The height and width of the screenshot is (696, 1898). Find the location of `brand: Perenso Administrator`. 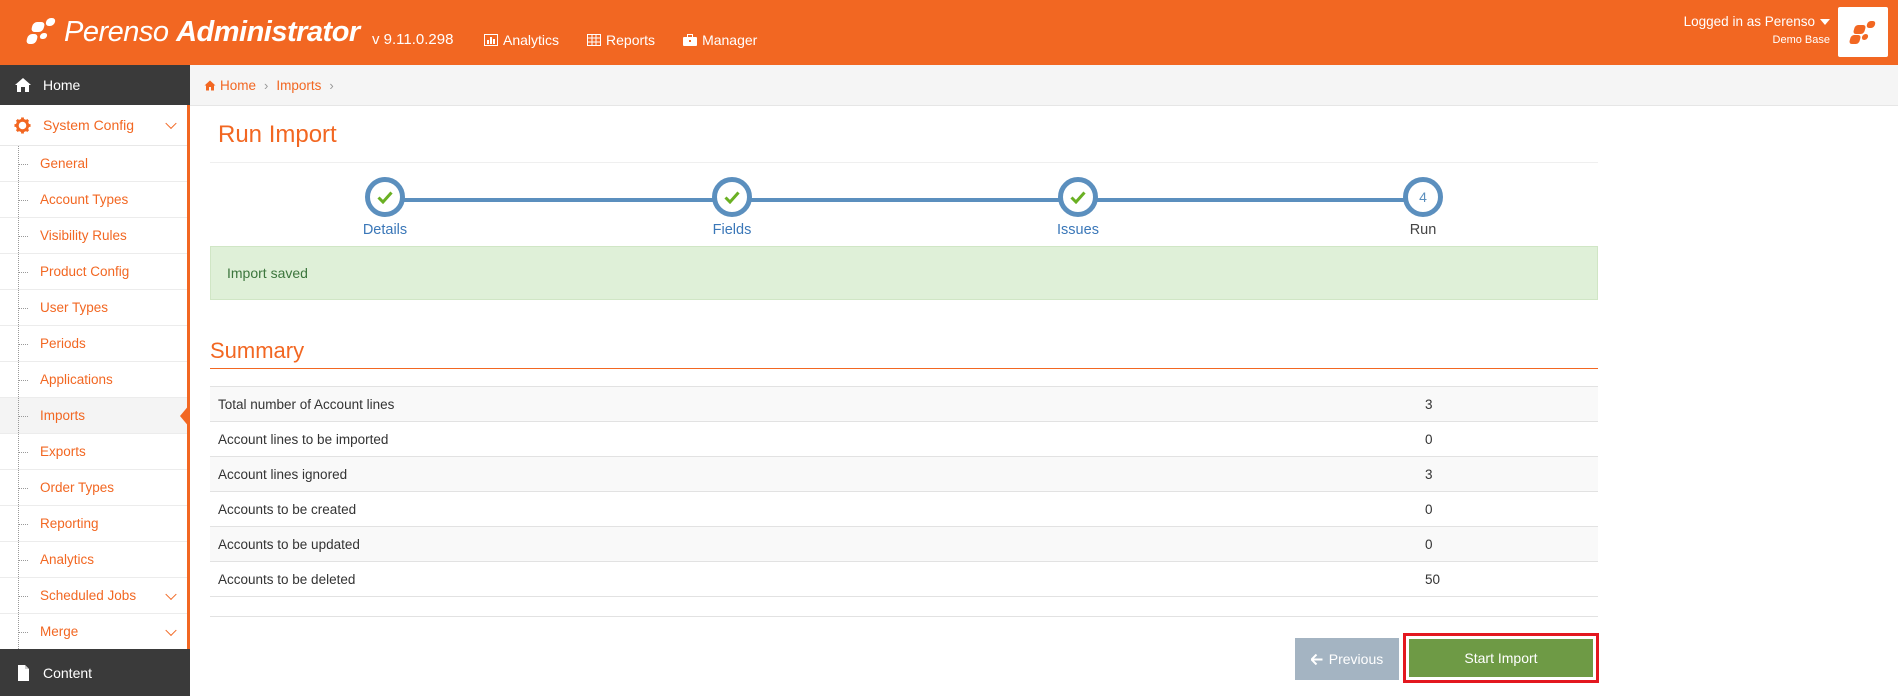

brand: Perenso Administrator is located at coordinates (192, 32).